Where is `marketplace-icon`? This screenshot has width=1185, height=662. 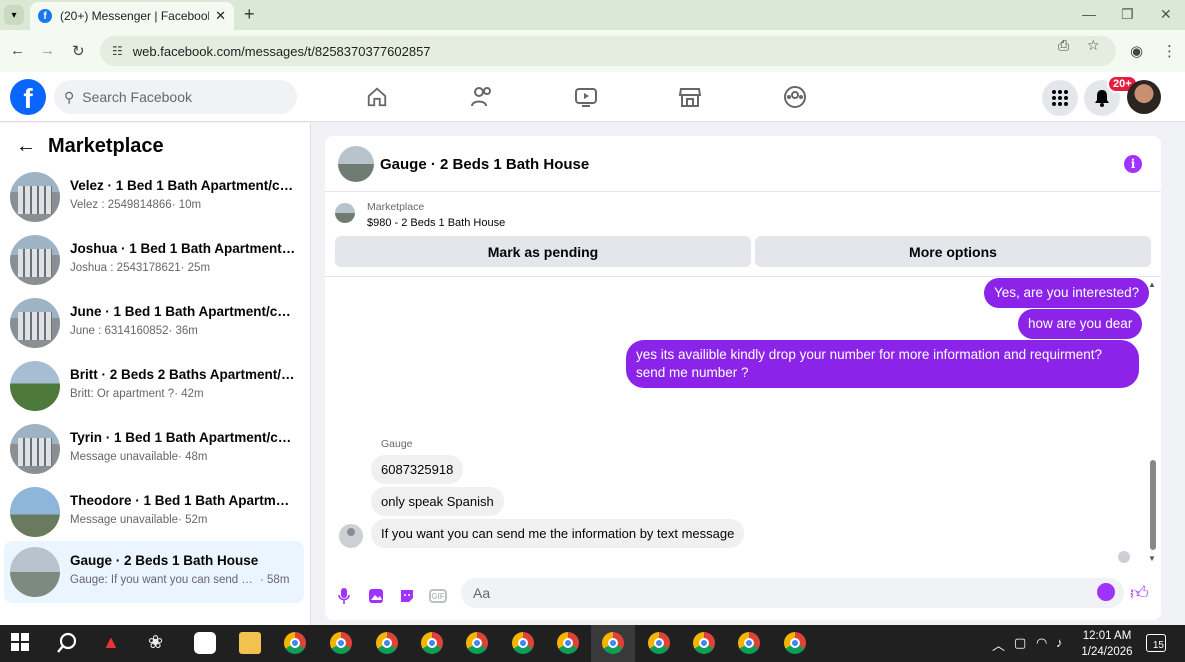 marketplace-icon is located at coordinates (690, 97).